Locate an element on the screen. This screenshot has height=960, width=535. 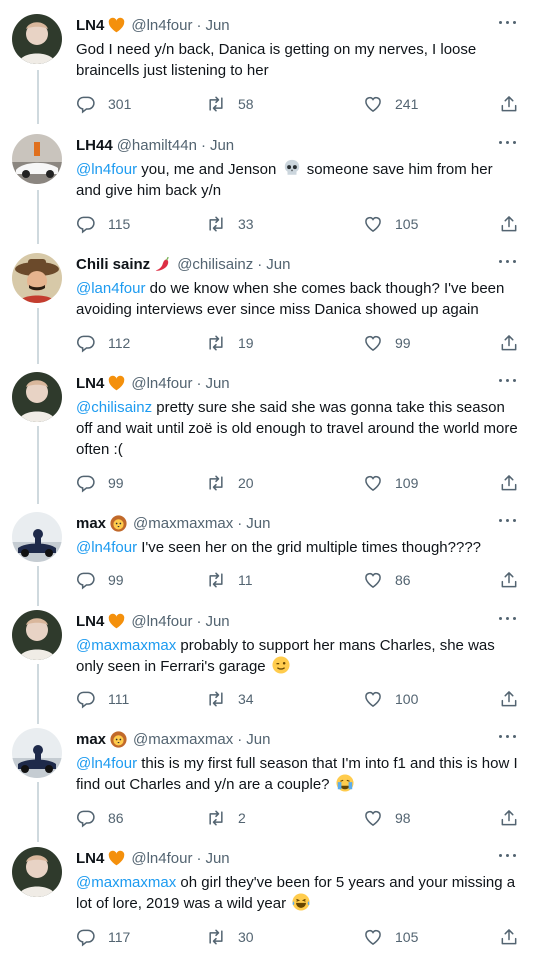
display-name: LH44 is located at coordinates (94, 145).